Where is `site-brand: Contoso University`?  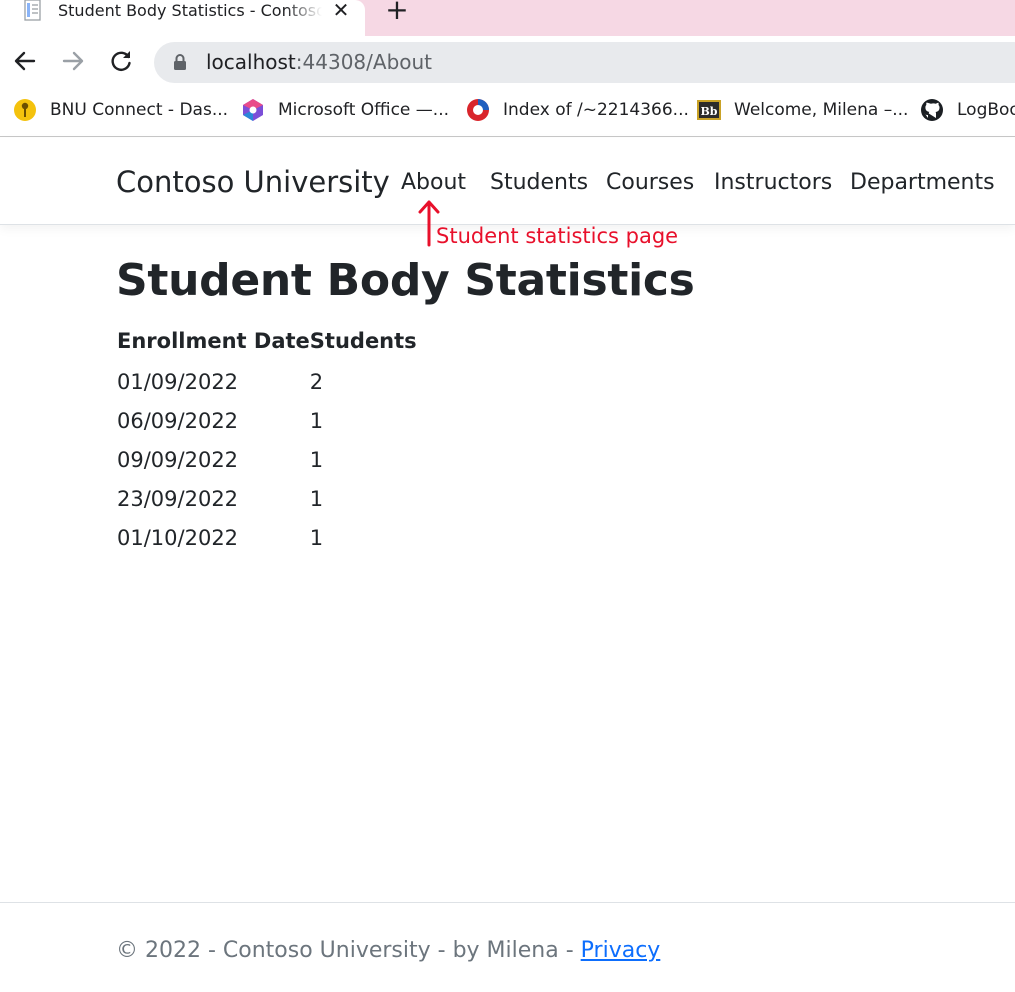
site-brand: Contoso University is located at coordinates (253, 182).